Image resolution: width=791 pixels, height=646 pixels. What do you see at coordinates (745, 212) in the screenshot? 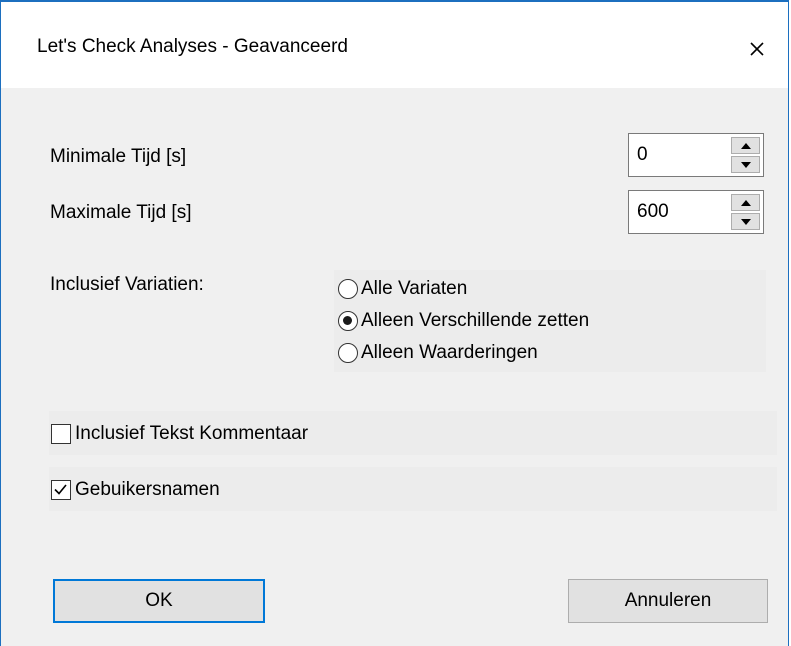
I see `max-time-spin-buttons` at bounding box center [745, 212].